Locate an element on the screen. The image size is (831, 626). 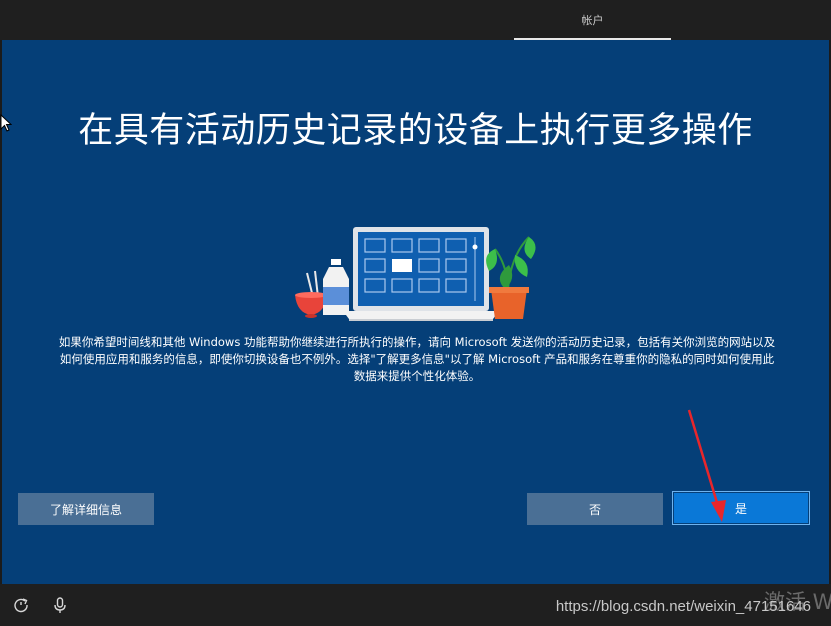
learn-more-button: 了解详细信息 is located at coordinates (86, 509).